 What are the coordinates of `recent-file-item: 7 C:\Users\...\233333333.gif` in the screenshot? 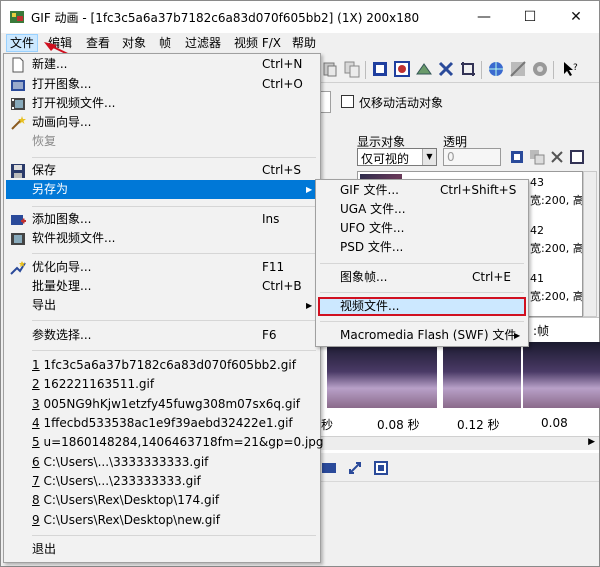 It's located at (162, 481).